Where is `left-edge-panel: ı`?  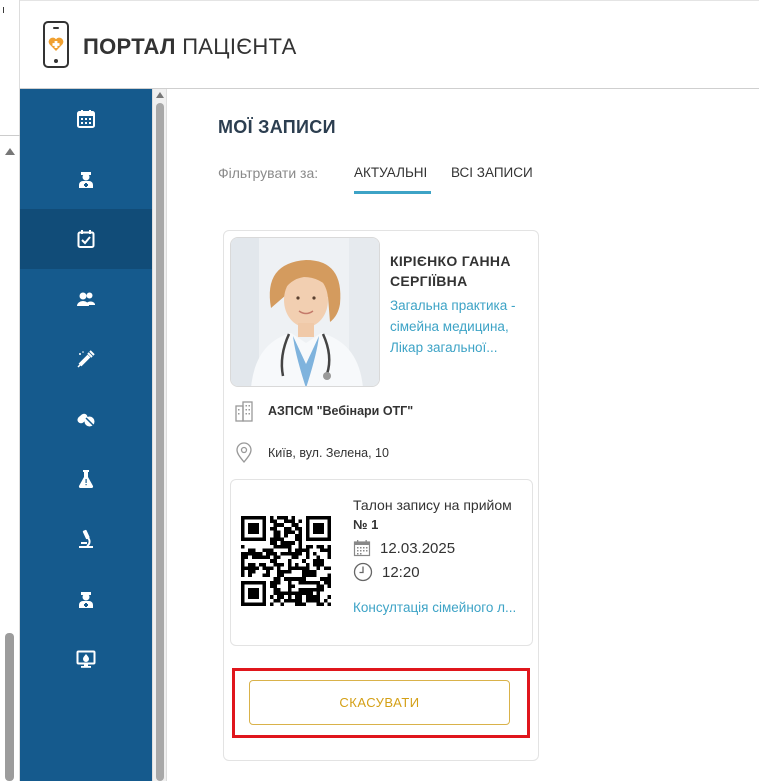
left-edge-panel: ı is located at coordinates (10, 390).